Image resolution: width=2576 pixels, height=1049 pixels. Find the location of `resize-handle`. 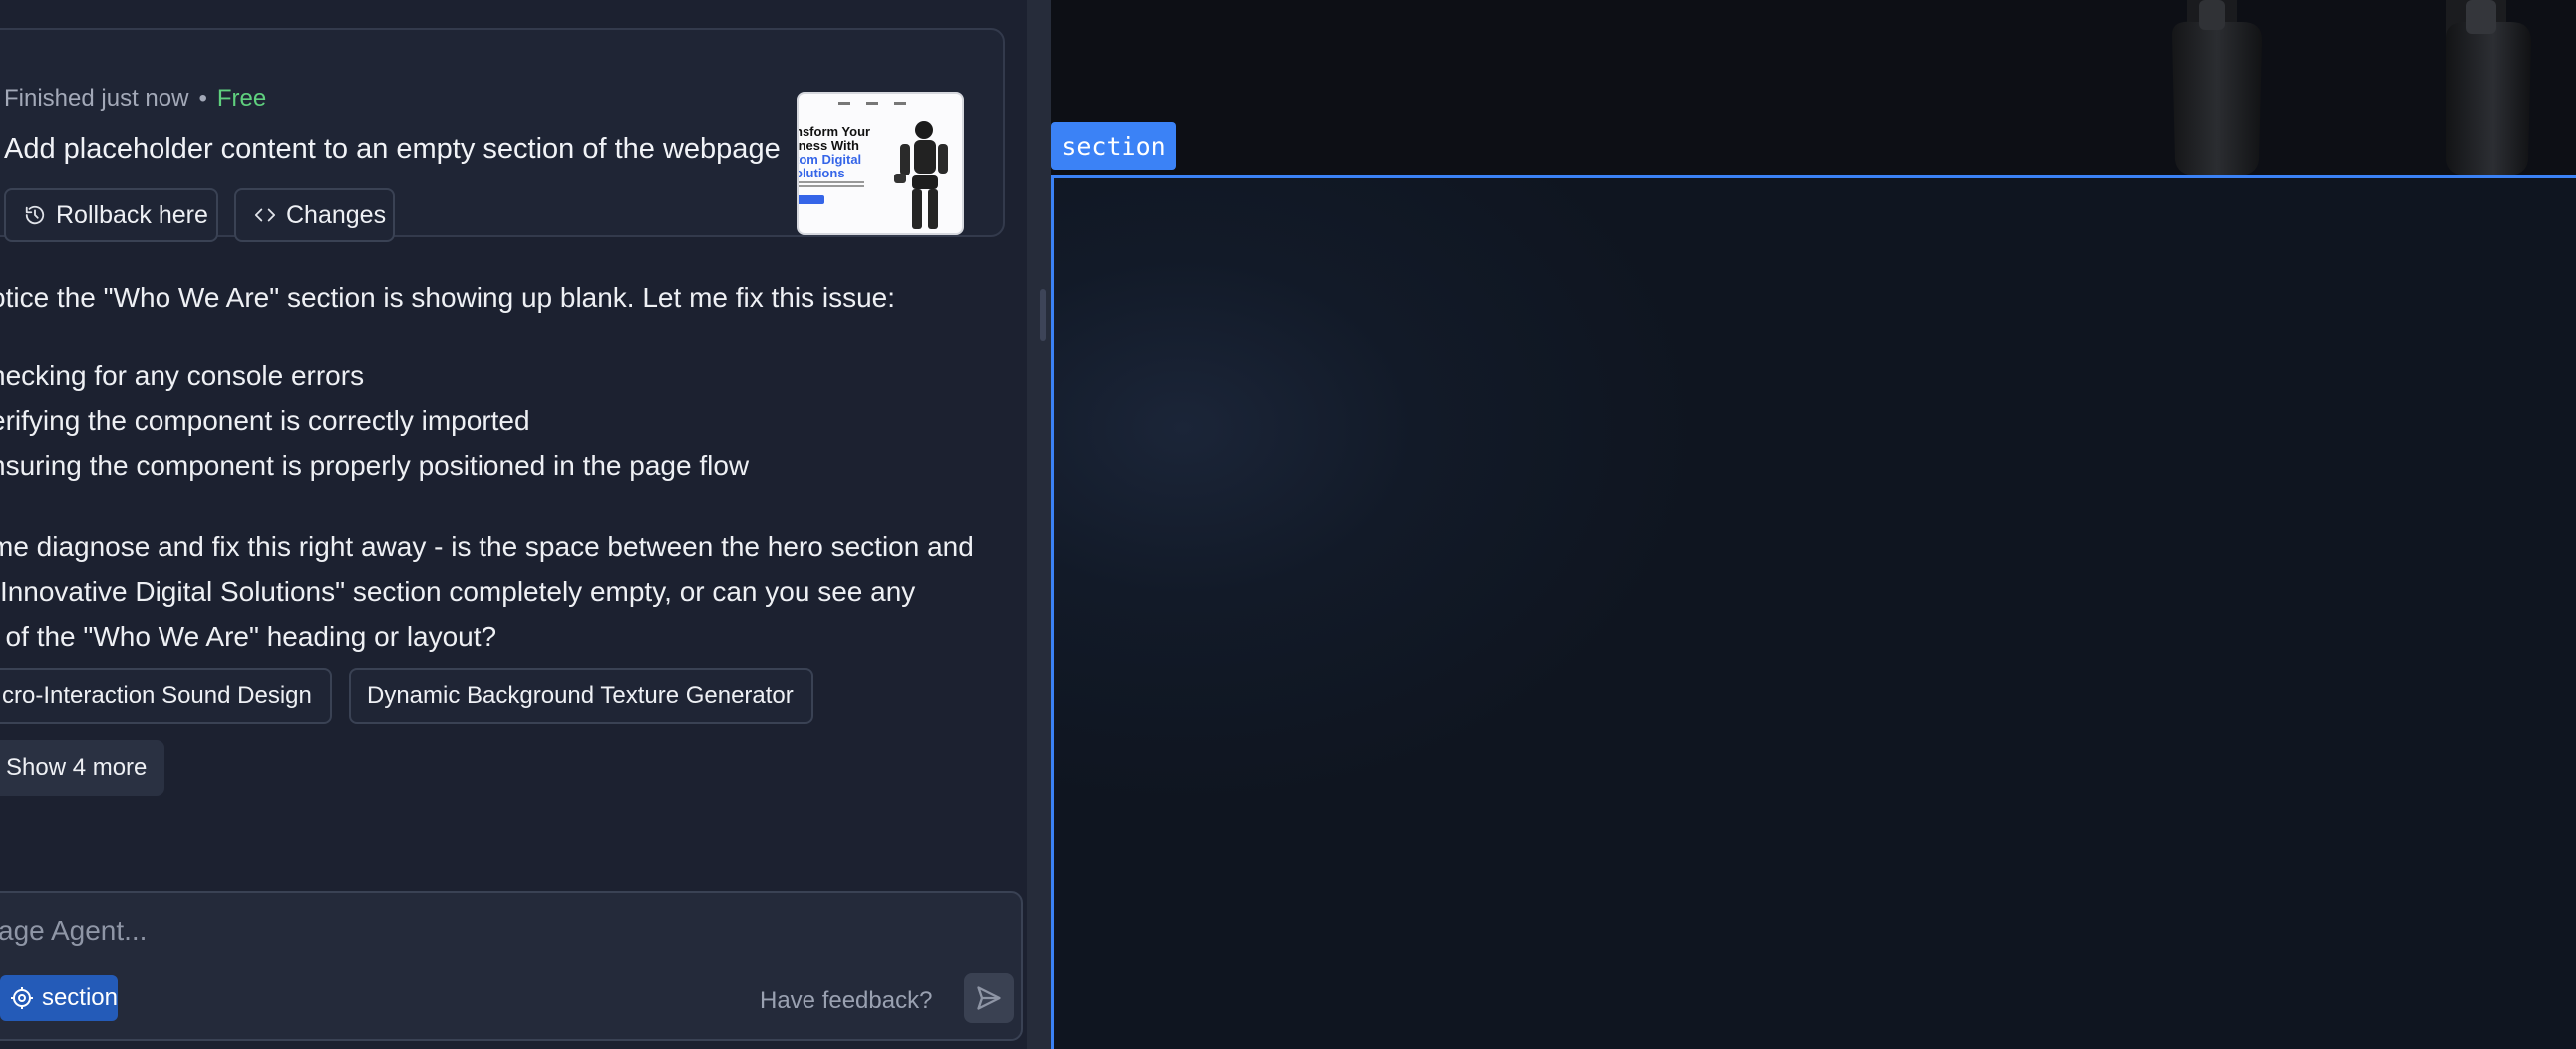

resize-handle is located at coordinates (1043, 315).